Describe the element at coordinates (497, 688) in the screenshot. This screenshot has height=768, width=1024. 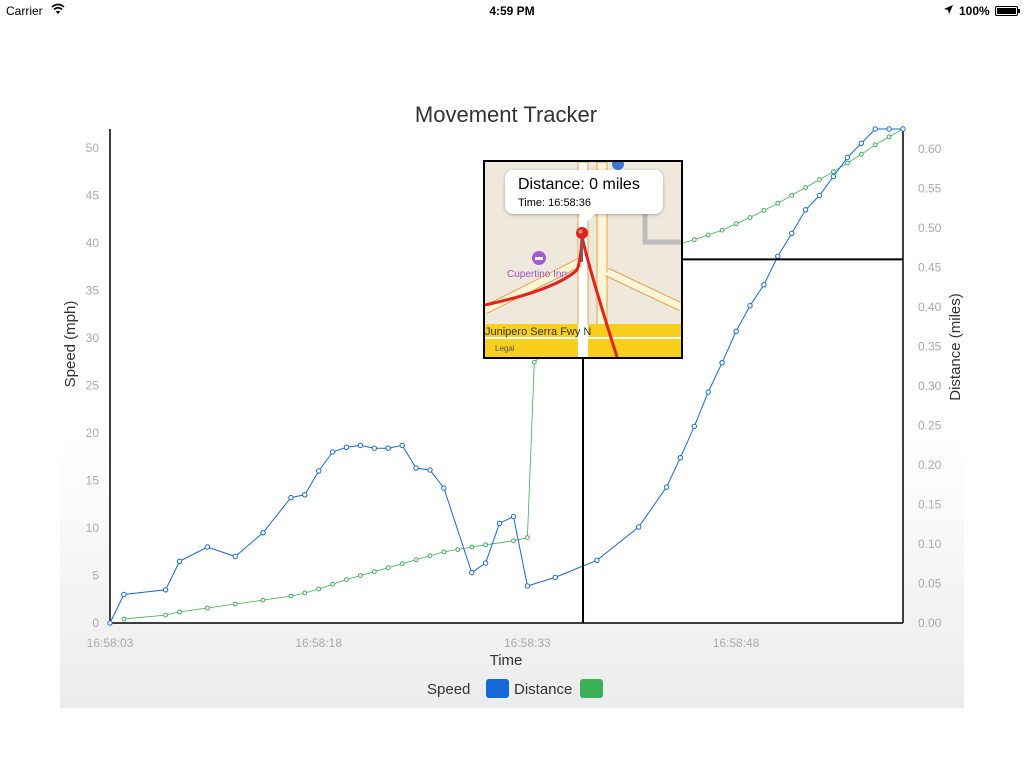
I see `legend-speed-swatch` at that location.